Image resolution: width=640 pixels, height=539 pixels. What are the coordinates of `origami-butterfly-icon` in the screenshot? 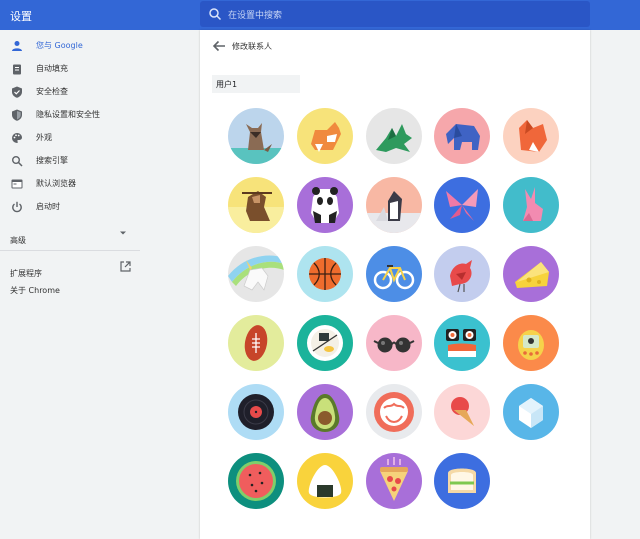 It's located at (462, 205).